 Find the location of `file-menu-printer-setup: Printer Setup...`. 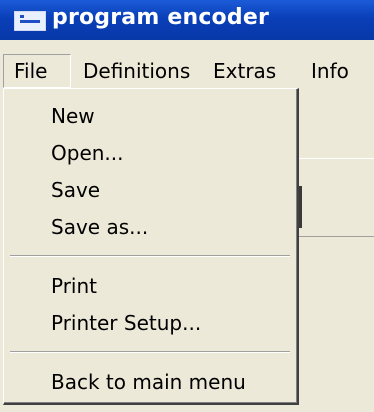

file-menu-printer-setup: Printer Setup... is located at coordinates (126, 323).